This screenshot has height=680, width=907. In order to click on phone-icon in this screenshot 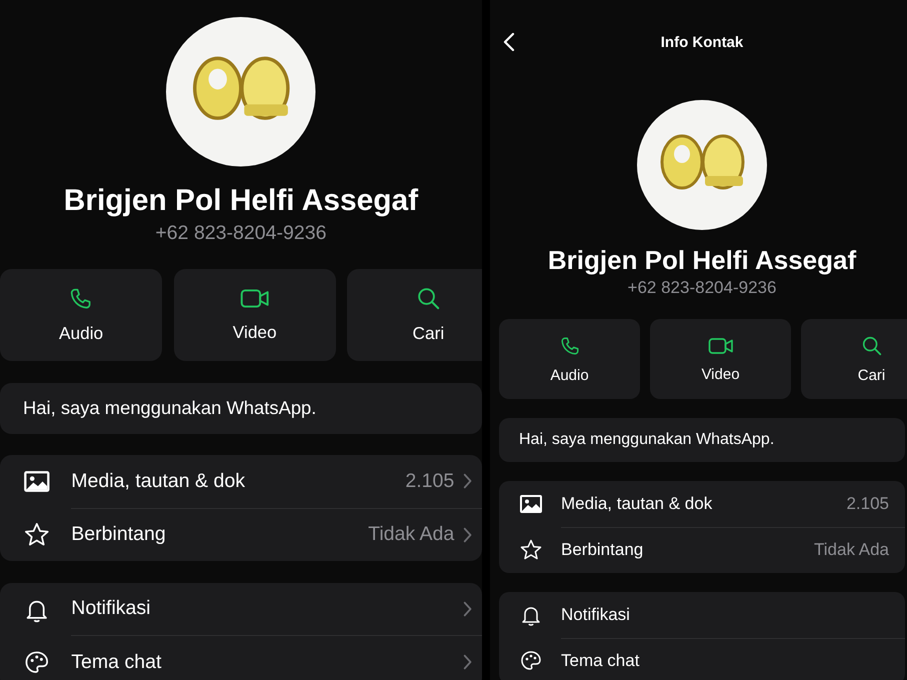, I will do `click(569, 345)`.